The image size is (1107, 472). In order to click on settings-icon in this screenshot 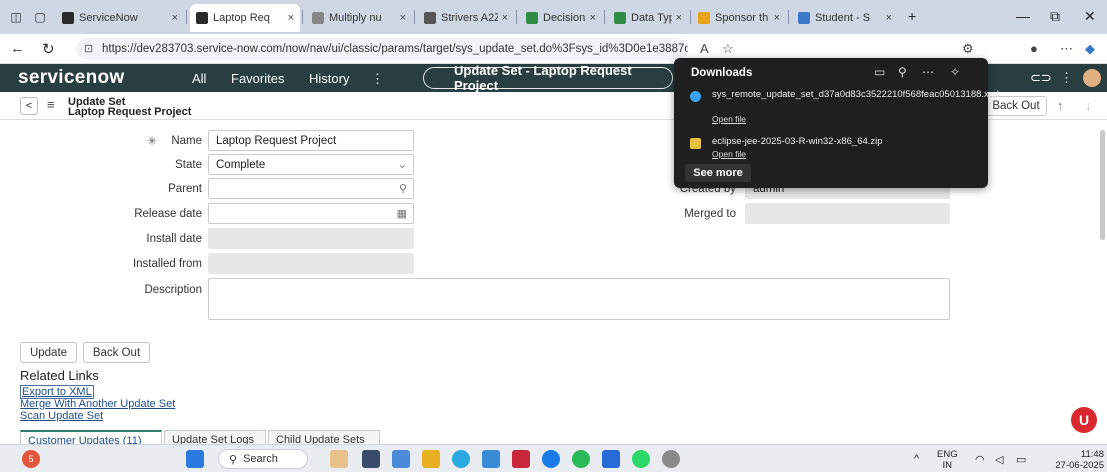, I will do `click(671, 459)`.